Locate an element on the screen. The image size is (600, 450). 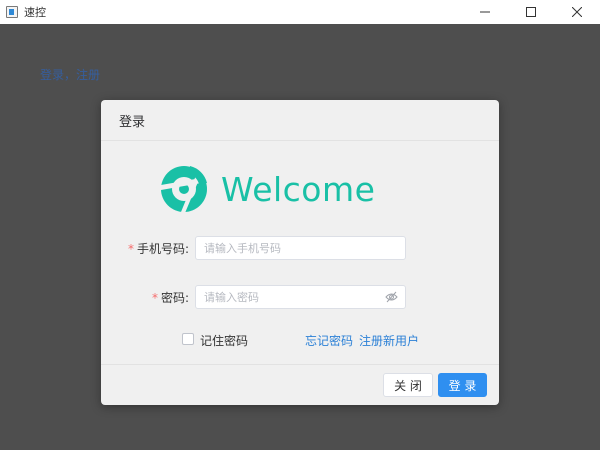
app-icon is located at coordinates (12, 12).